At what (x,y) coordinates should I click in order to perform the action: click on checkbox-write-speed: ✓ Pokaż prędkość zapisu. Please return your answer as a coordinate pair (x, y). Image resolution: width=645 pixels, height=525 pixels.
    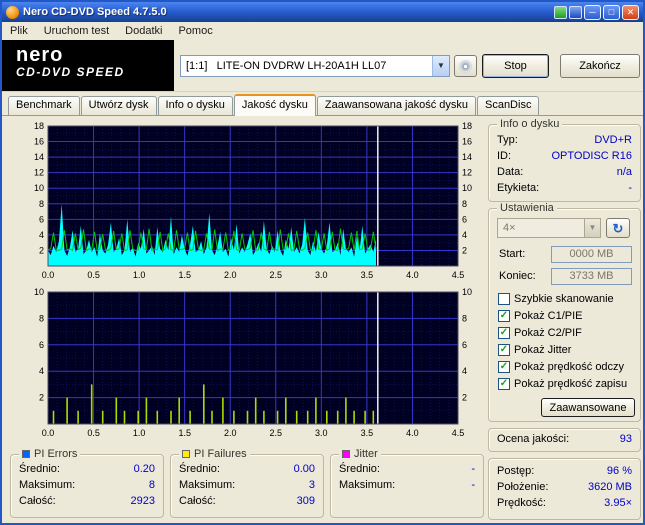
    Looking at the image, I should click on (568, 384).